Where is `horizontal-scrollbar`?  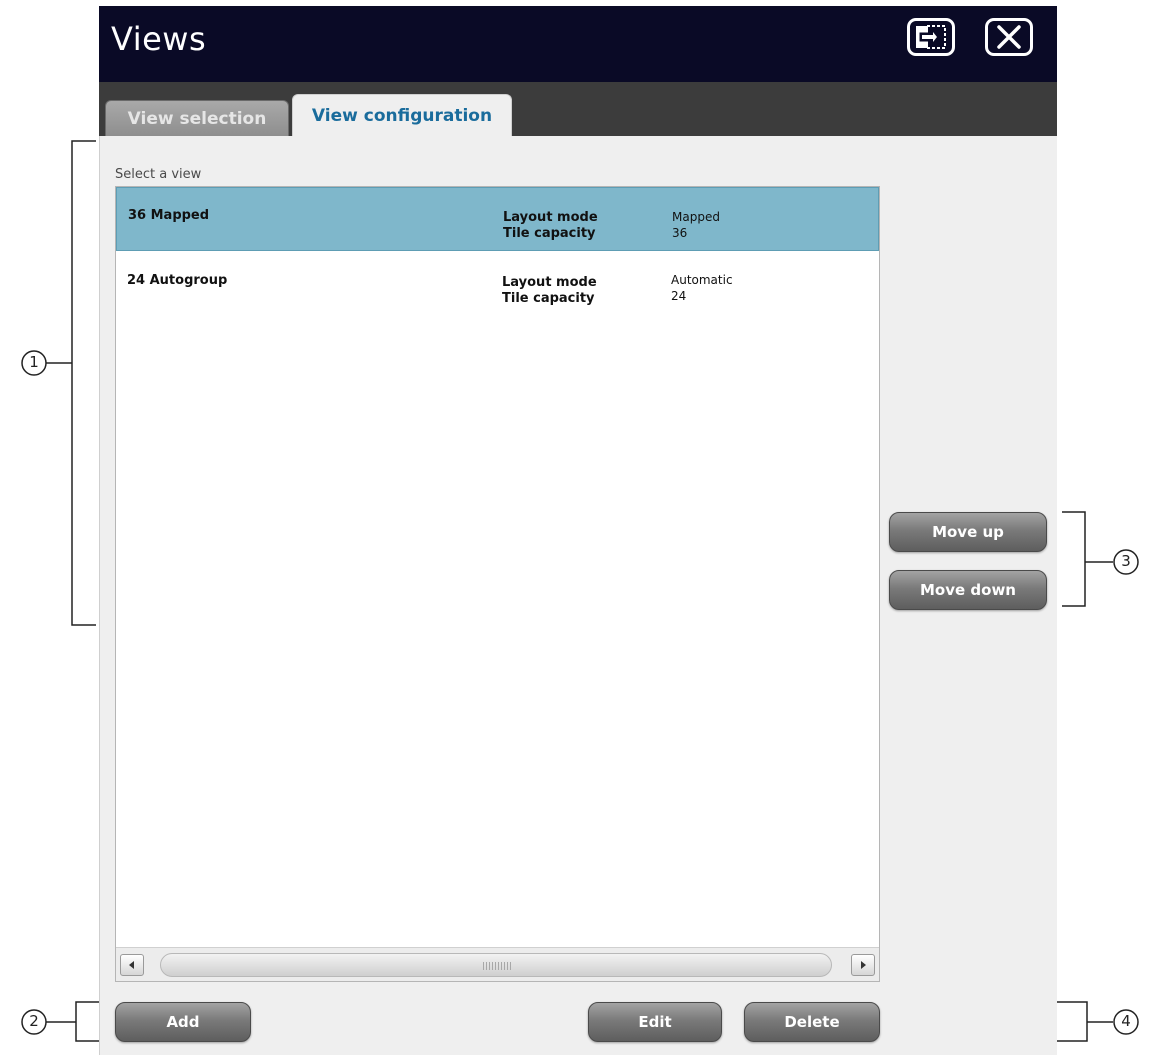
horizontal-scrollbar is located at coordinates (497, 964).